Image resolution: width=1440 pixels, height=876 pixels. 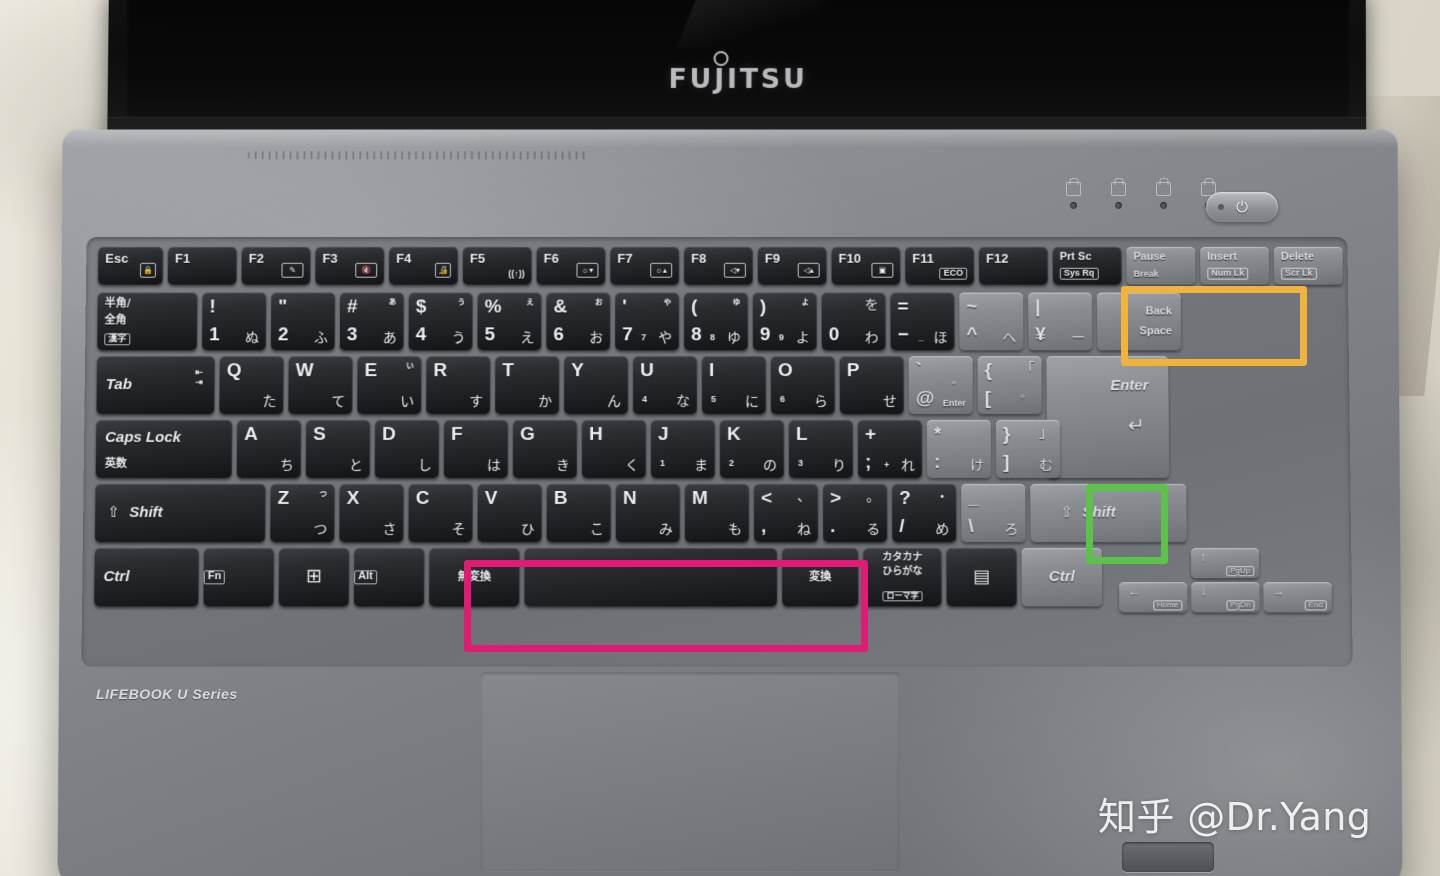 What do you see at coordinates (389, 577) in the screenshot?
I see `key-alt-left: Alt` at bounding box center [389, 577].